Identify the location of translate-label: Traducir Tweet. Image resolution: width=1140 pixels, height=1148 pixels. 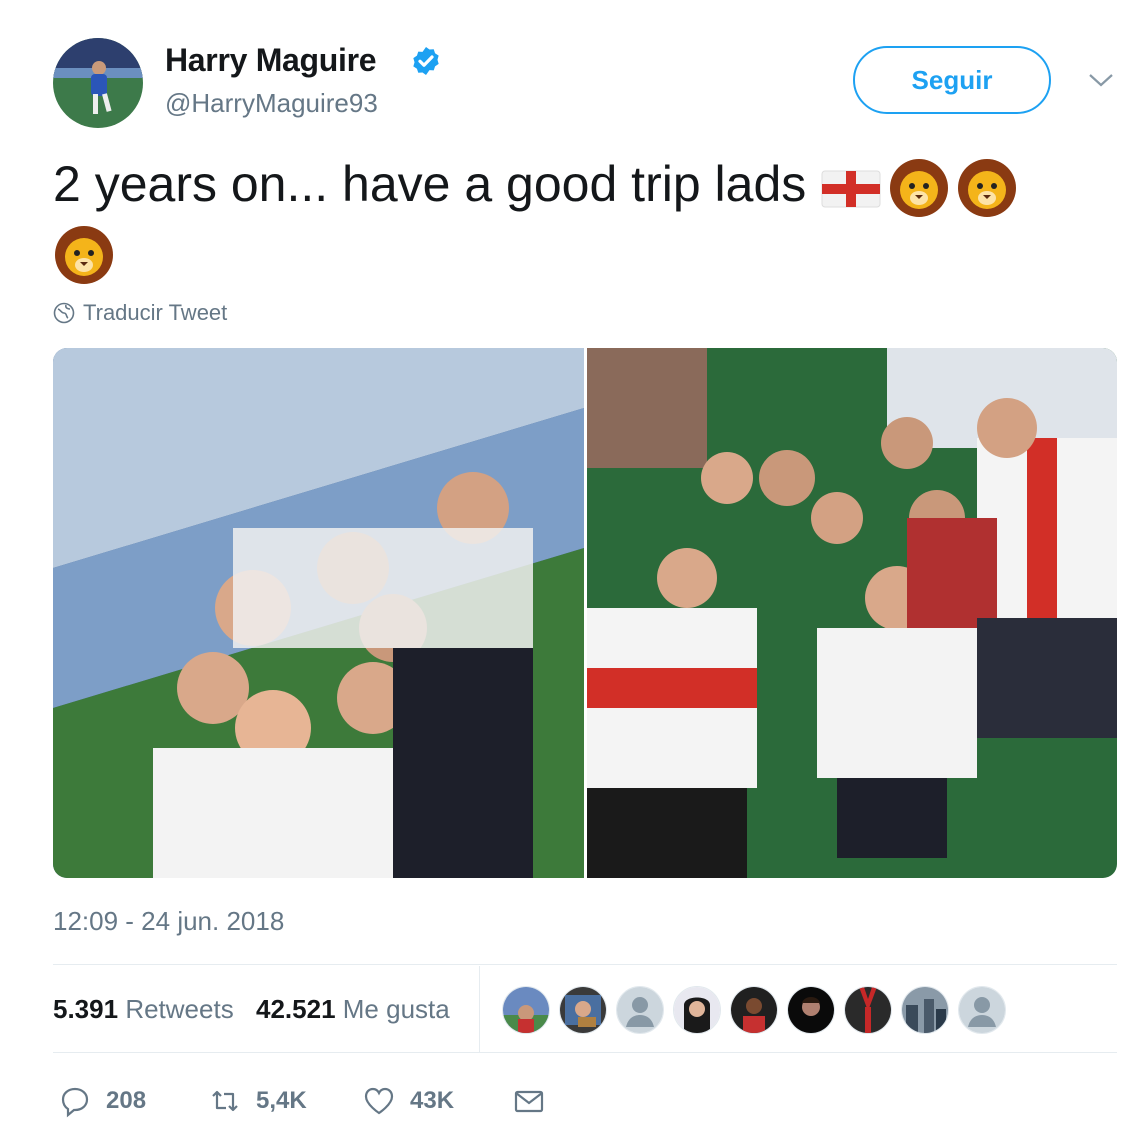
(155, 312).